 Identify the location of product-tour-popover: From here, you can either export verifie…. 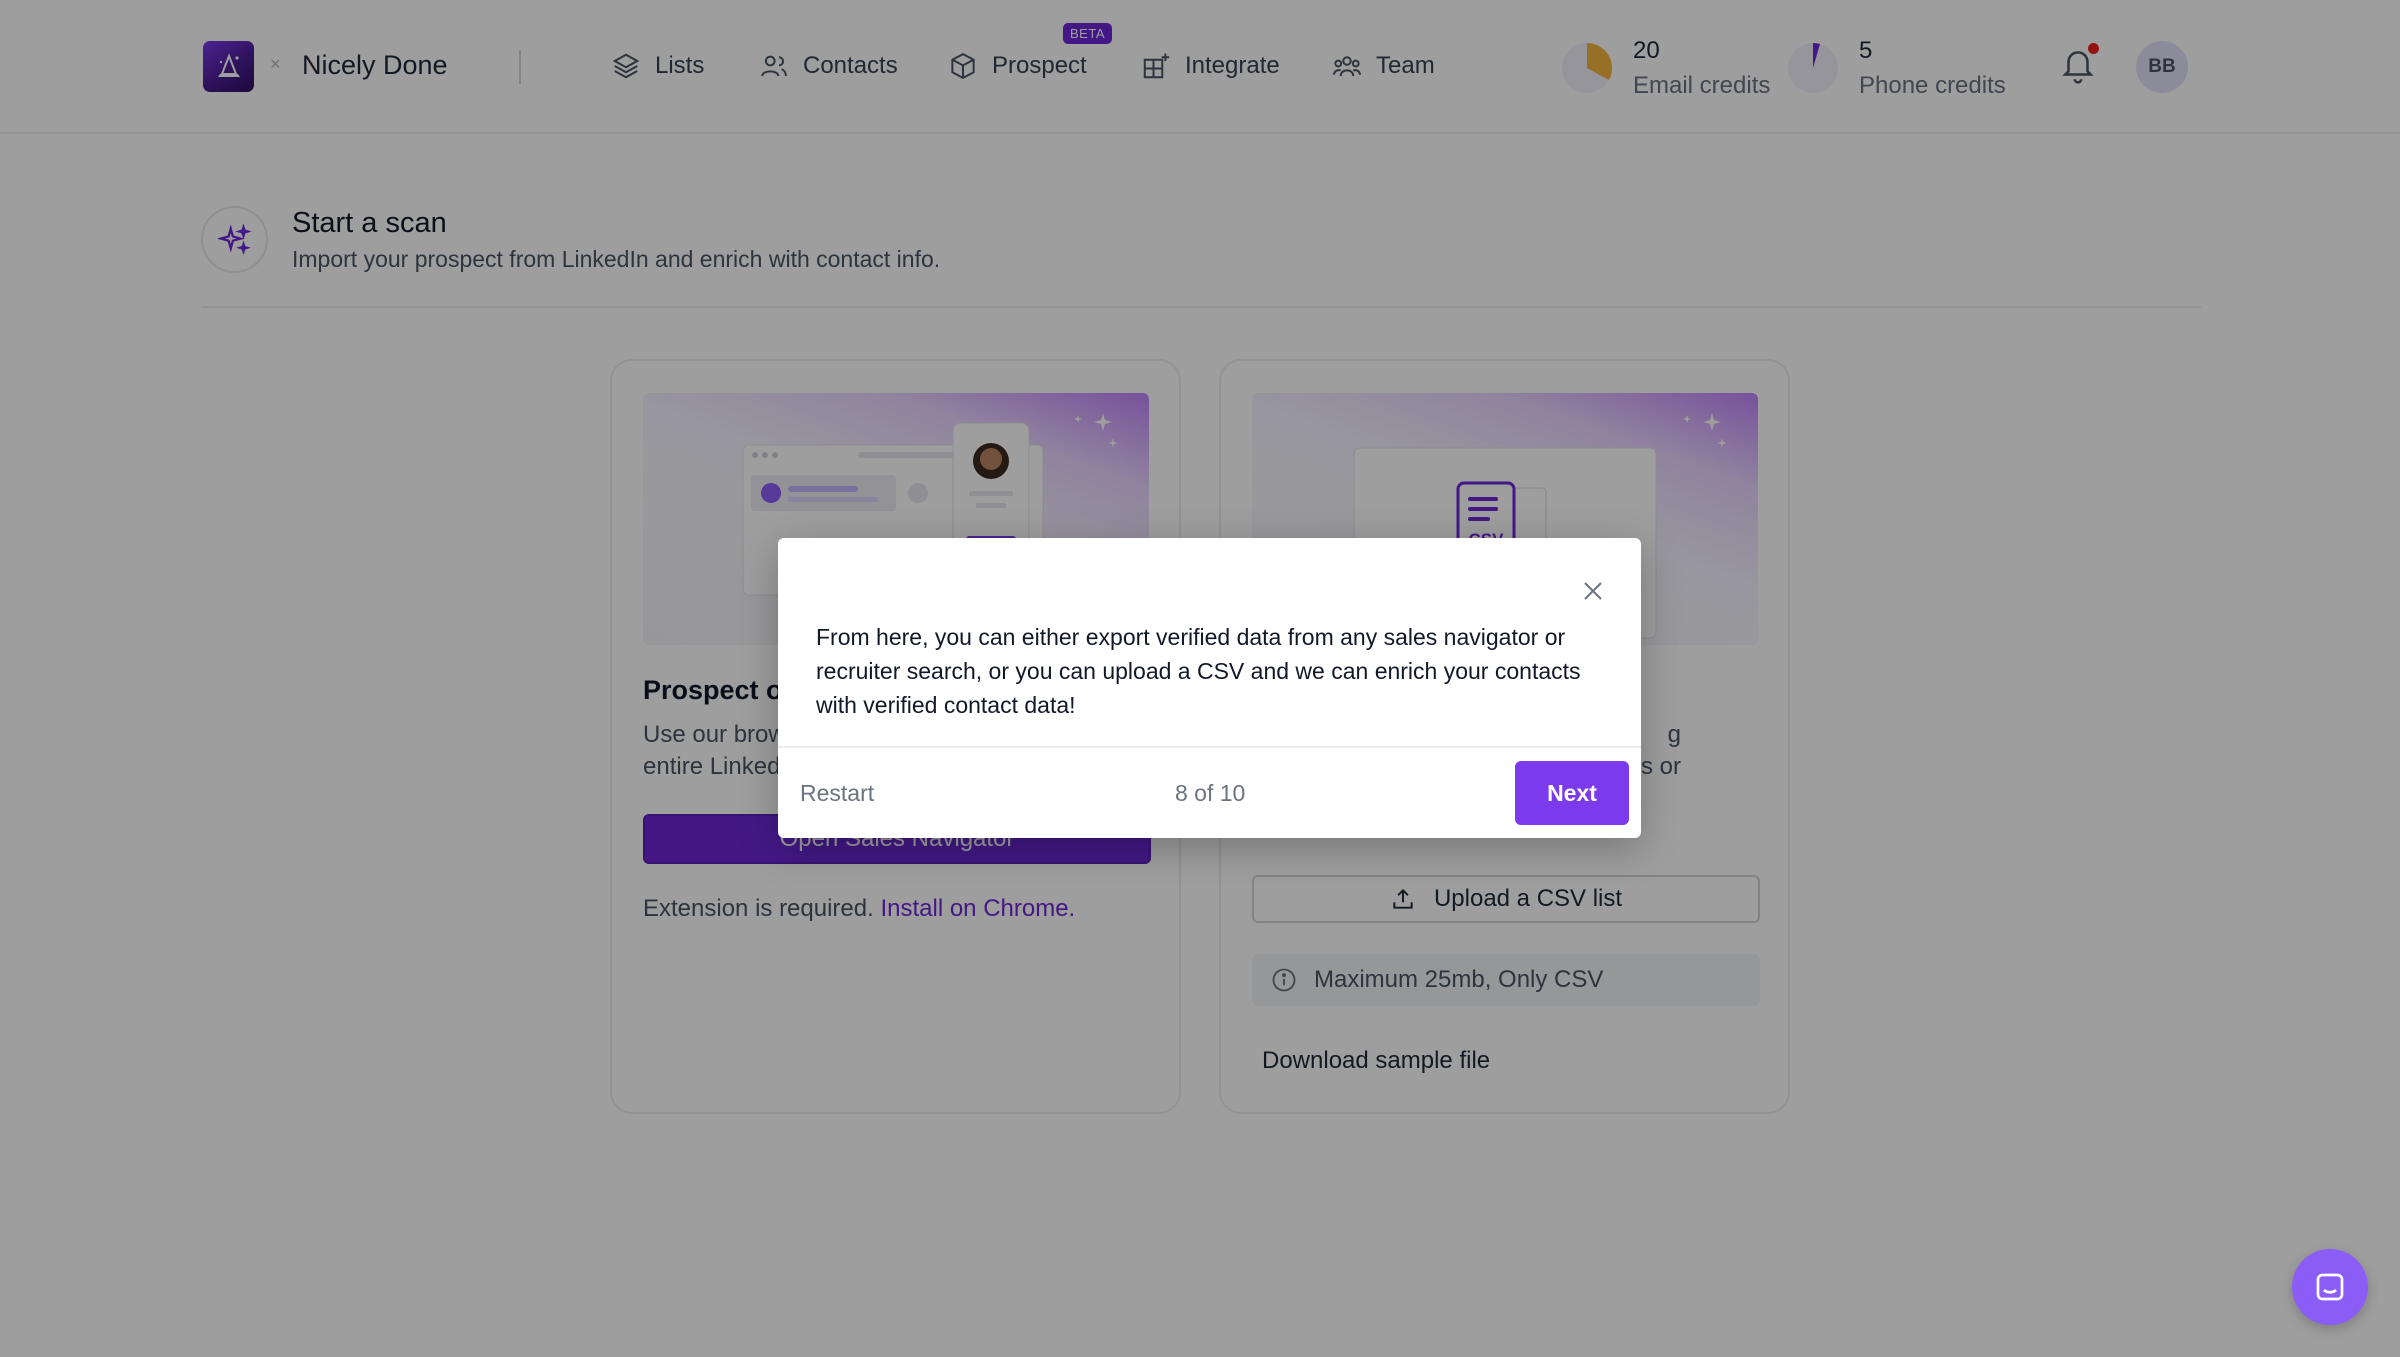
(1209, 688).